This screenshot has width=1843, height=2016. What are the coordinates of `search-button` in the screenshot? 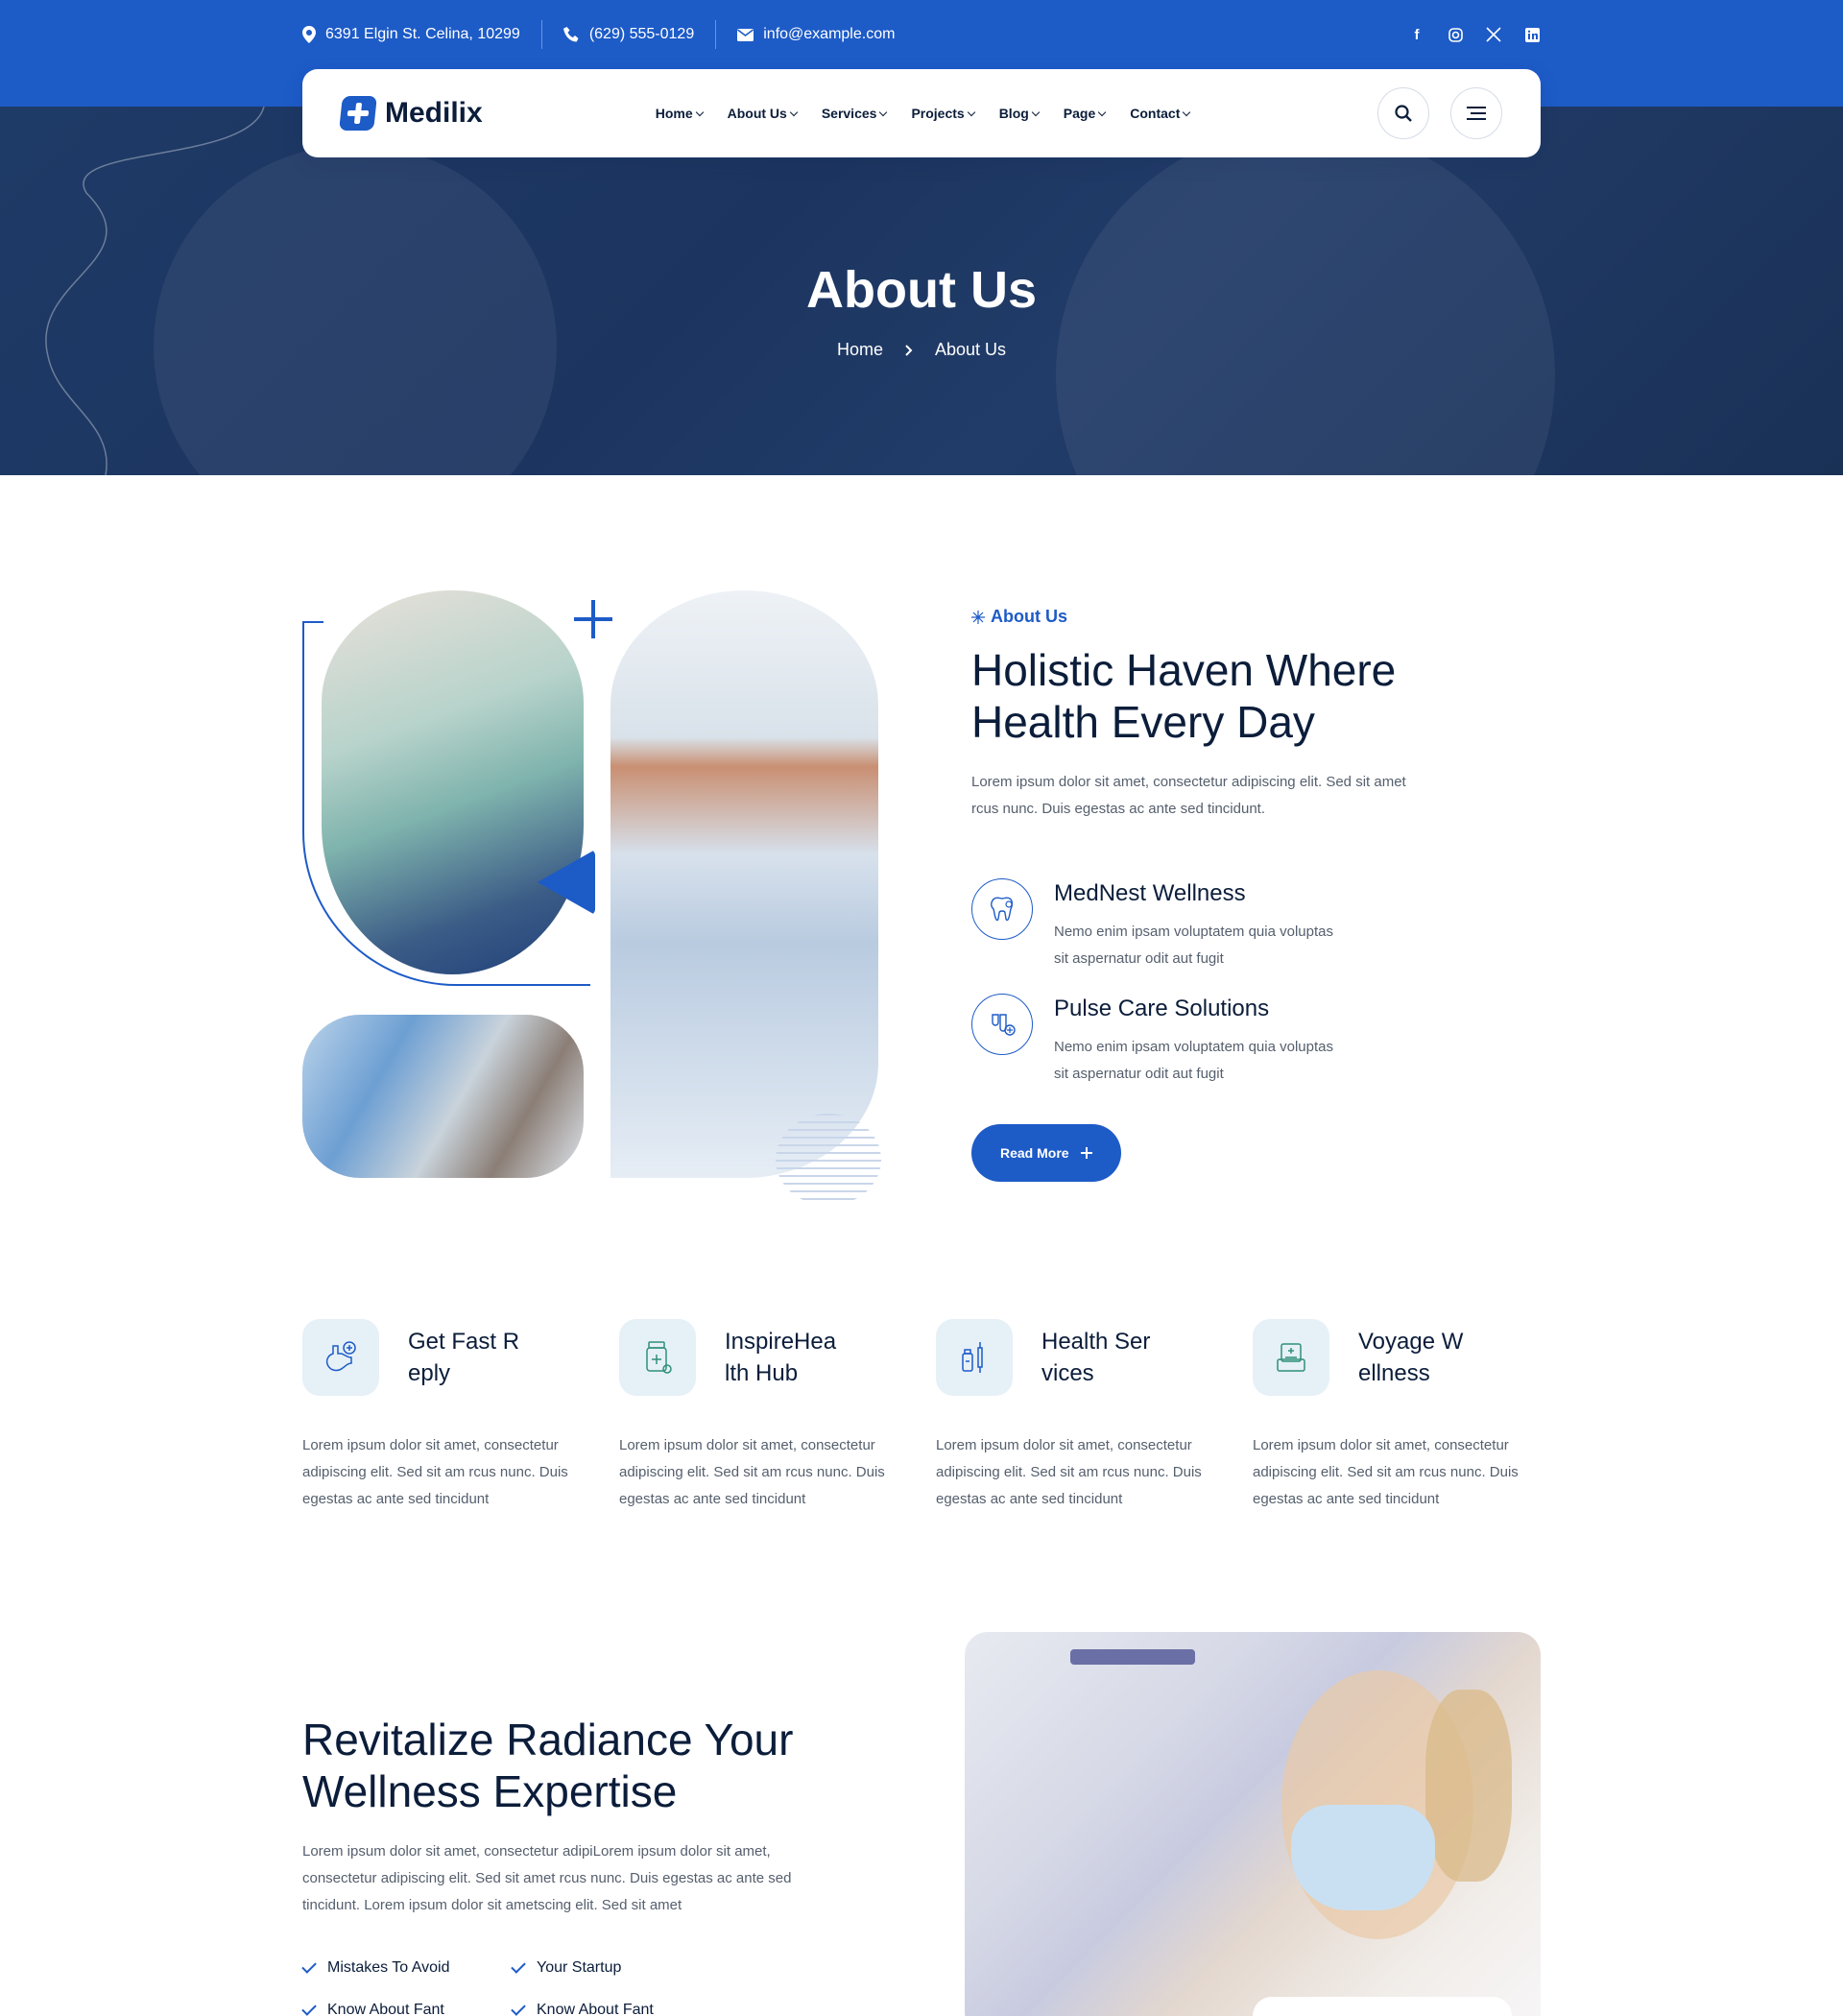 It's located at (1403, 113).